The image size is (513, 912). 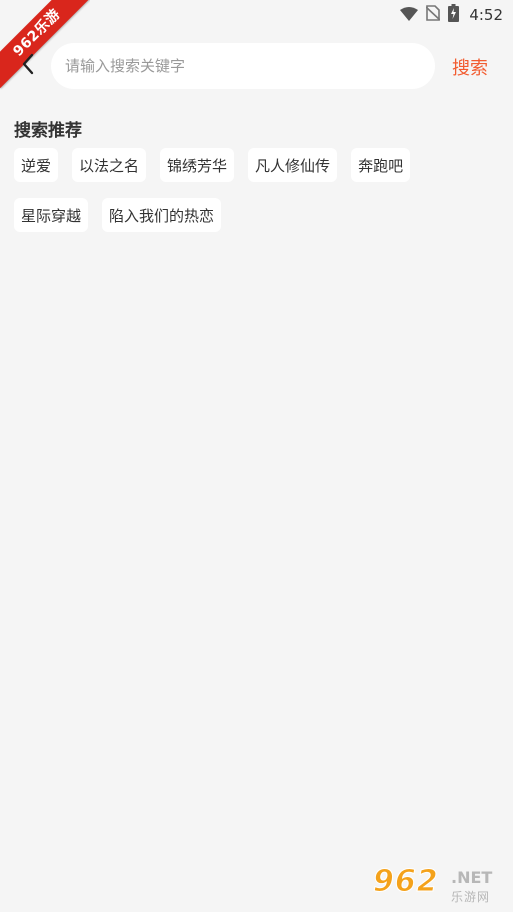 What do you see at coordinates (36, 165) in the screenshot?
I see `recommendation-tag: 逆爱` at bounding box center [36, 165].